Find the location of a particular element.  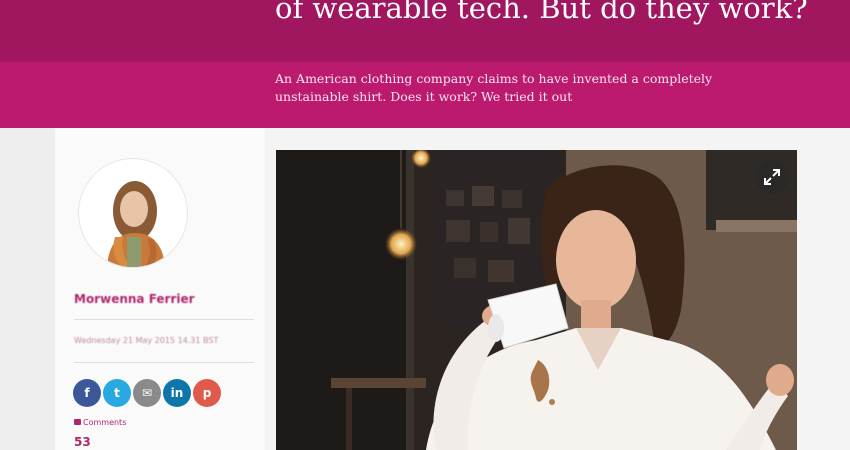

facebook-share-button: f is located at coordinates (87, 393).